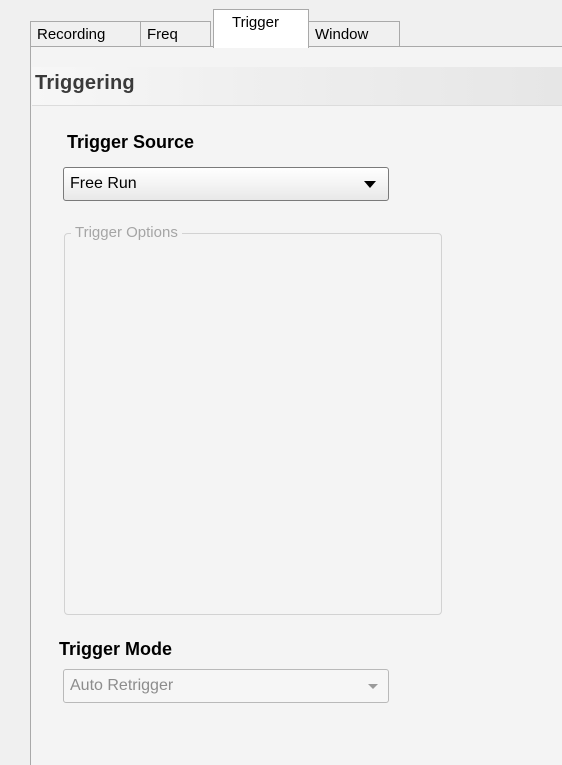 This screenshot has width=562, height=765. Describe the element at coordinates (103, 183) in the screenshot. I see `trigger-source-value: Free Run` at that location.